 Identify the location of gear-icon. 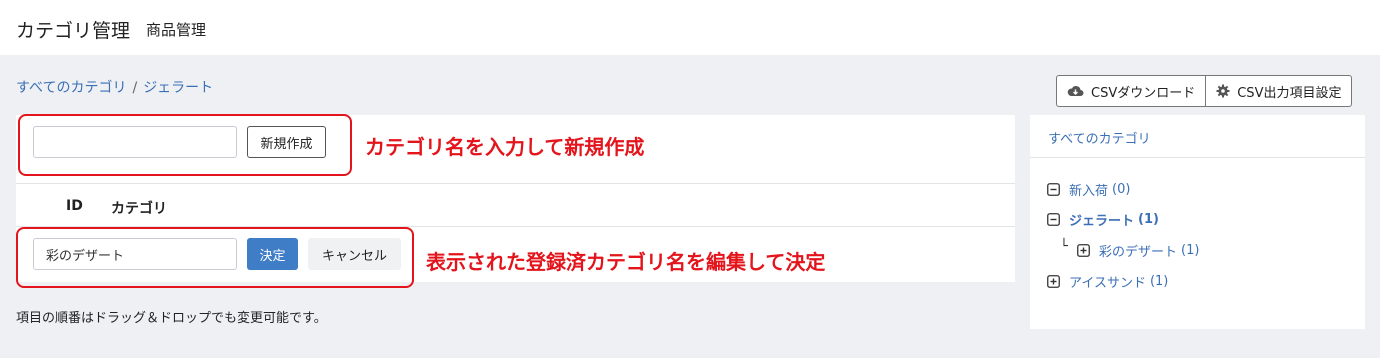
(1223, 91).